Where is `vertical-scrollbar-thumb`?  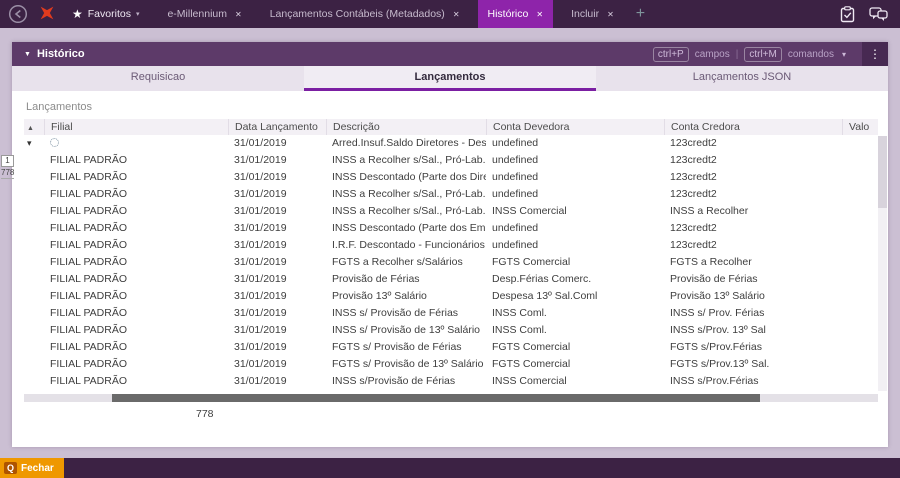
vertical-scrollbar-thumb is located at coordinates (882, 172).